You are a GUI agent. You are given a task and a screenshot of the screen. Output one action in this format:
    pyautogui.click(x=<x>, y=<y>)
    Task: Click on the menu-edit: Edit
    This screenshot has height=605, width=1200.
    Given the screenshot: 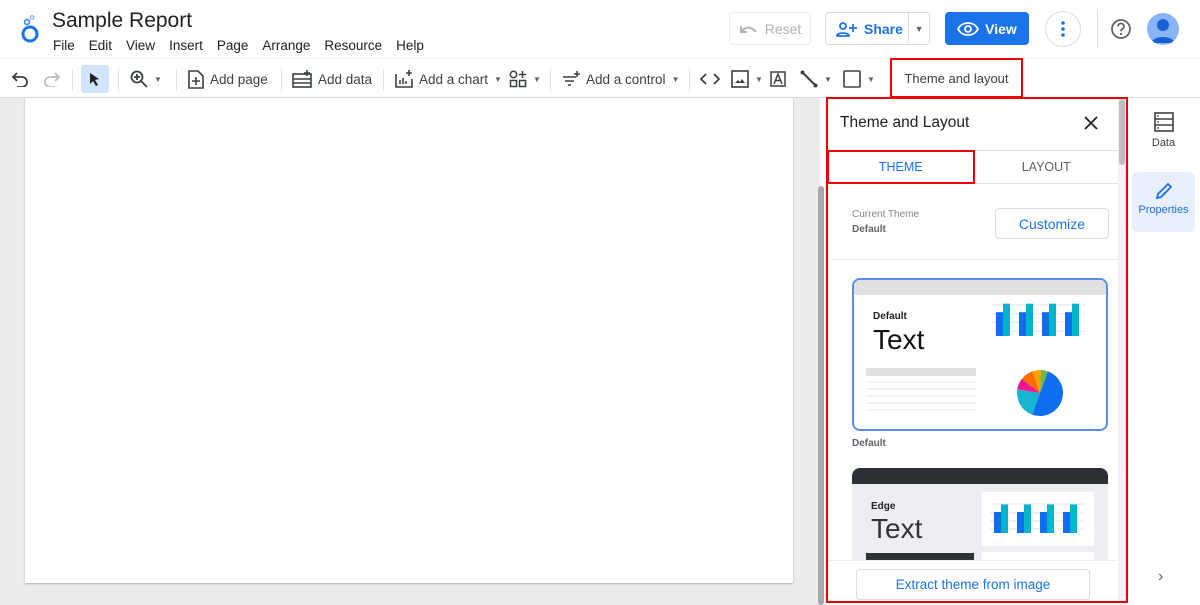 What is the action you would take?
    pyautogui.click(x=100, y=45)
    